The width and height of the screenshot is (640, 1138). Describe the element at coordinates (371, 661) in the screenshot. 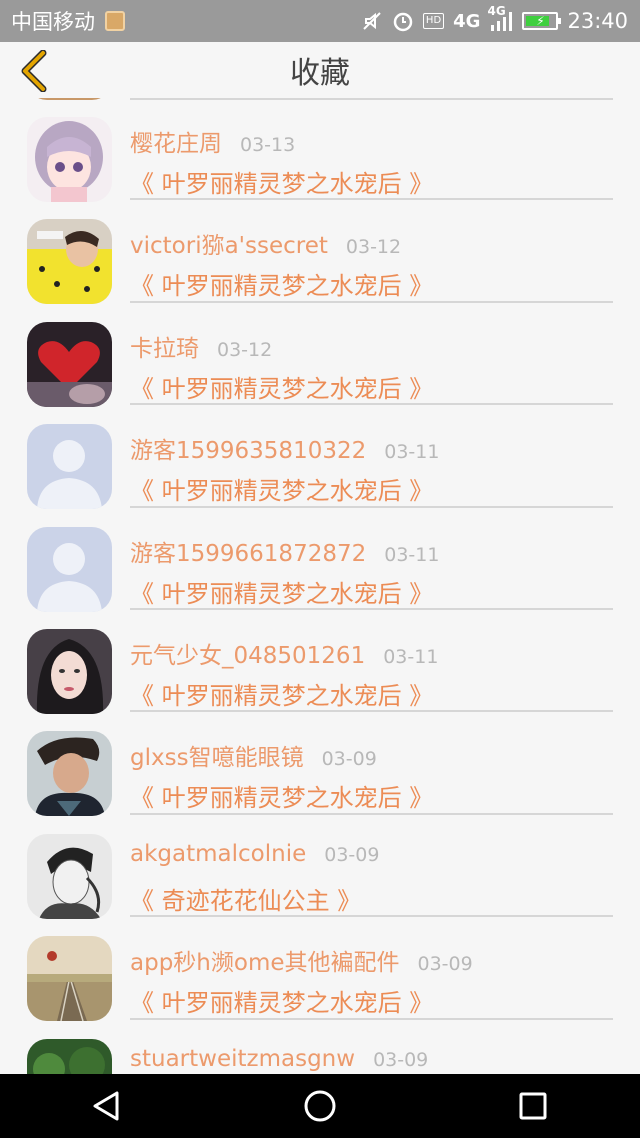

I see `item-info: 元气少女_048501261 03-11 《 叶罗丽精灵梦之水宠后 》` at that location.